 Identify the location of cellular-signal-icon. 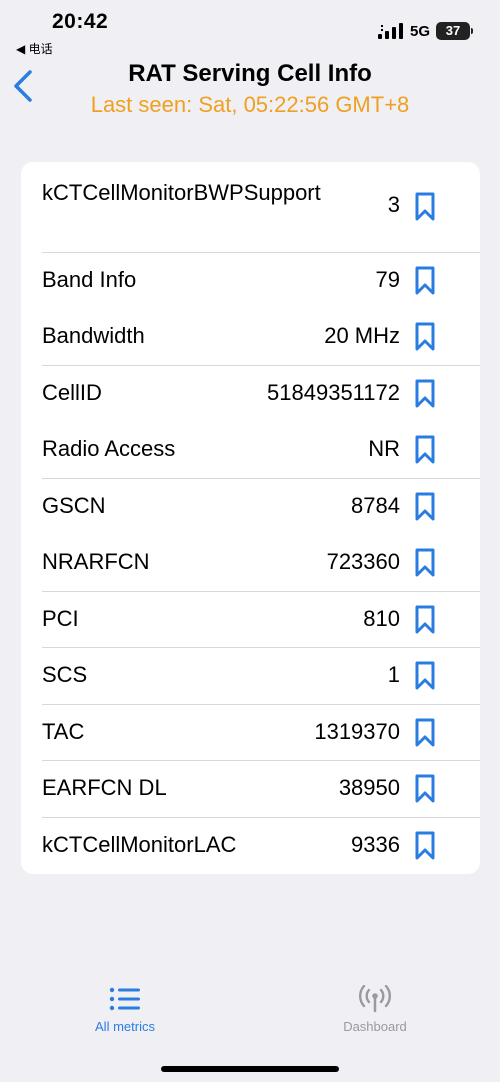
(390, 31).